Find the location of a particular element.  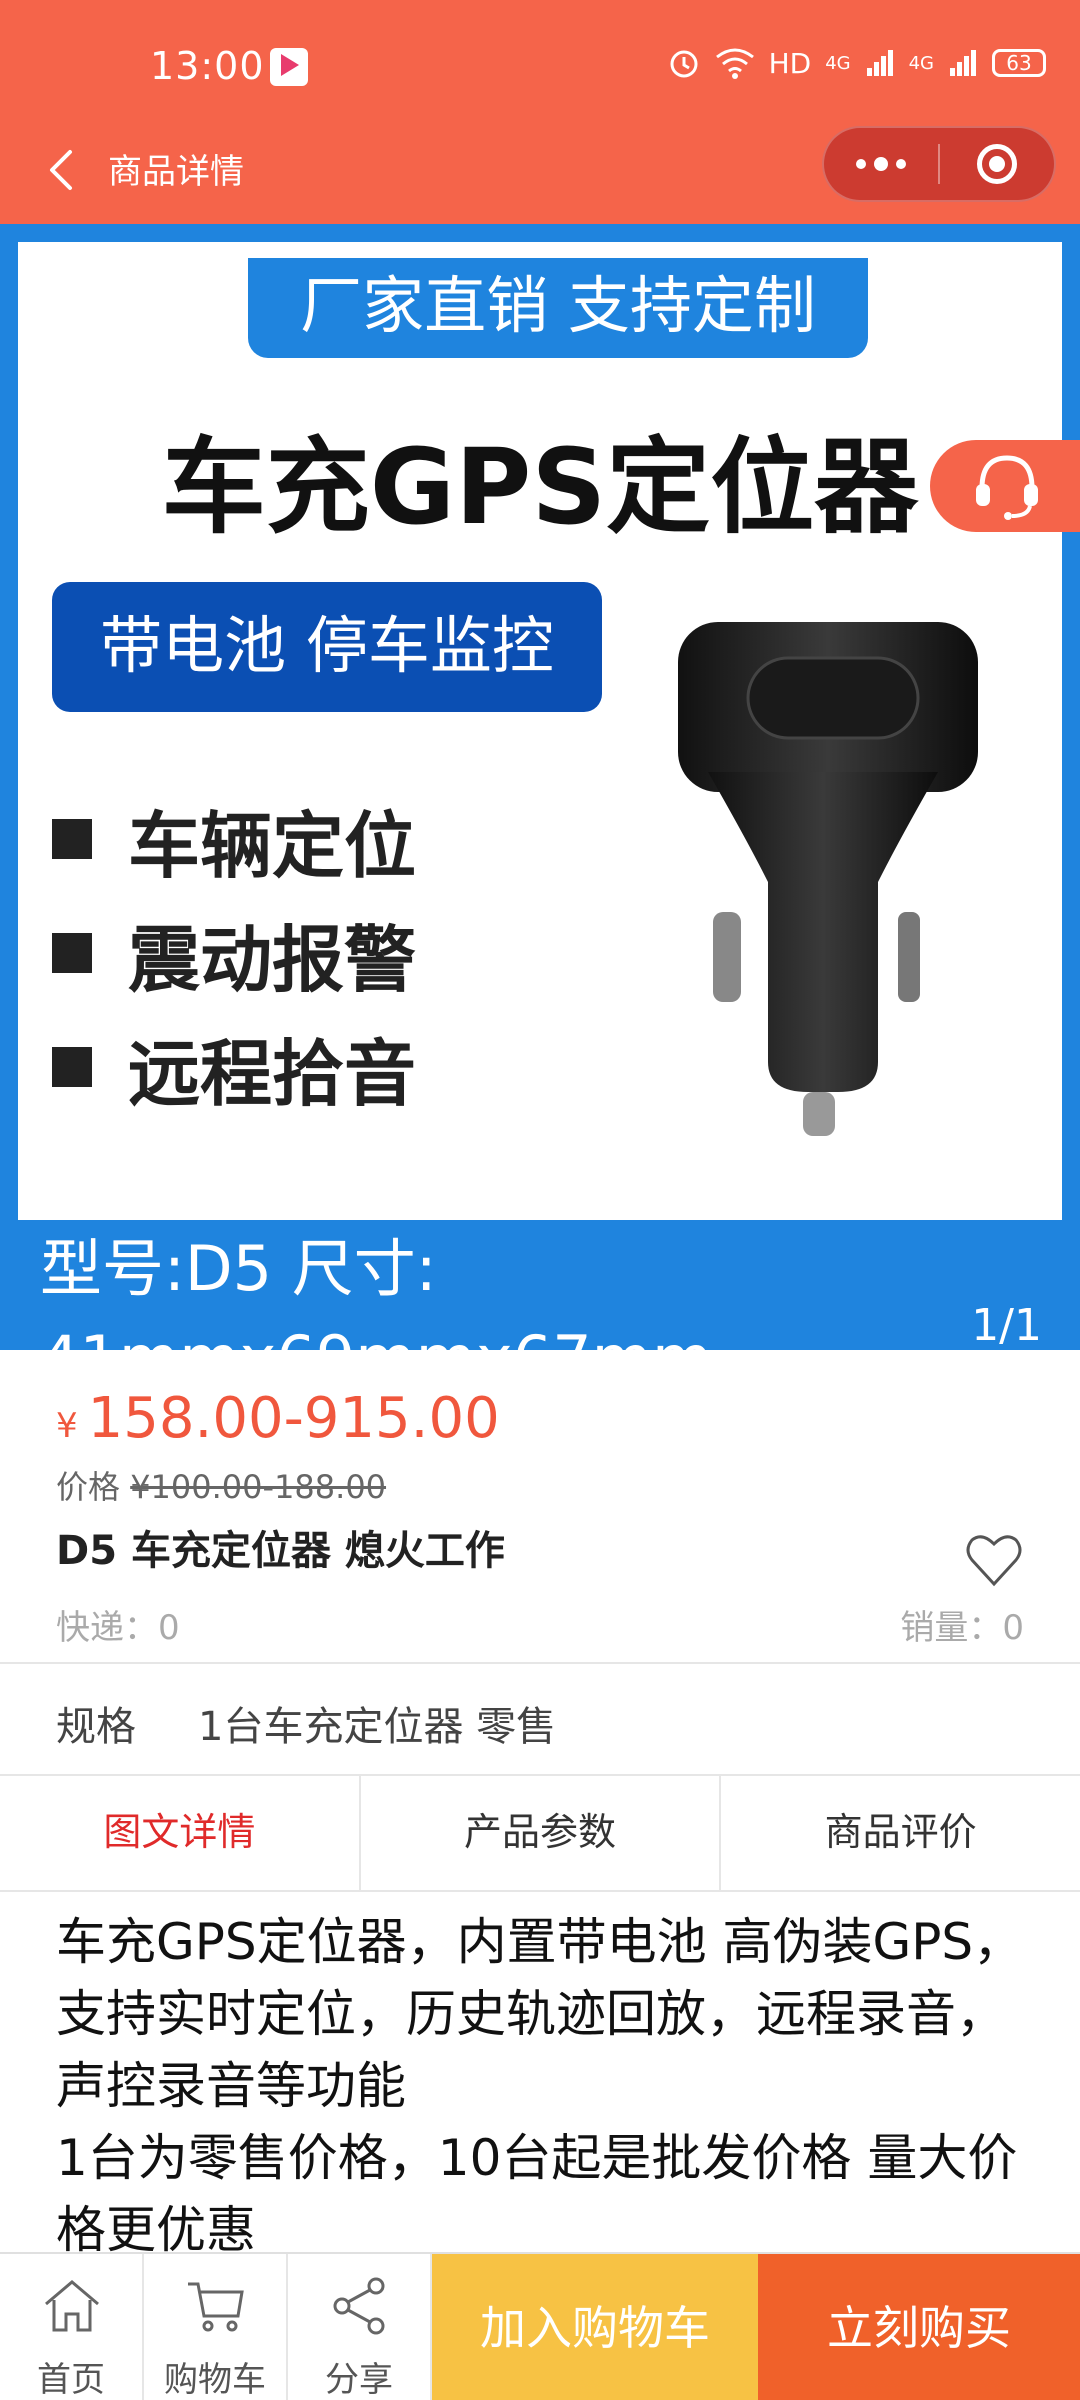

status-time: 13:00 is located at coordinates (207, 66).